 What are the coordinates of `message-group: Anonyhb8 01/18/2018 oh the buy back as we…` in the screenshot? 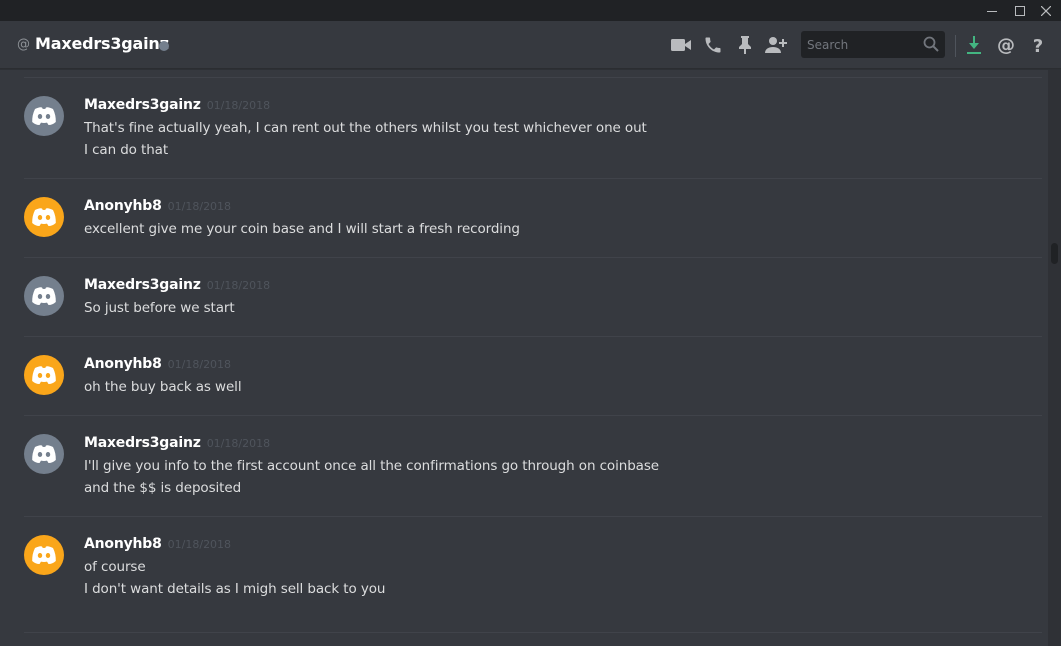 It's located at (522, 383).